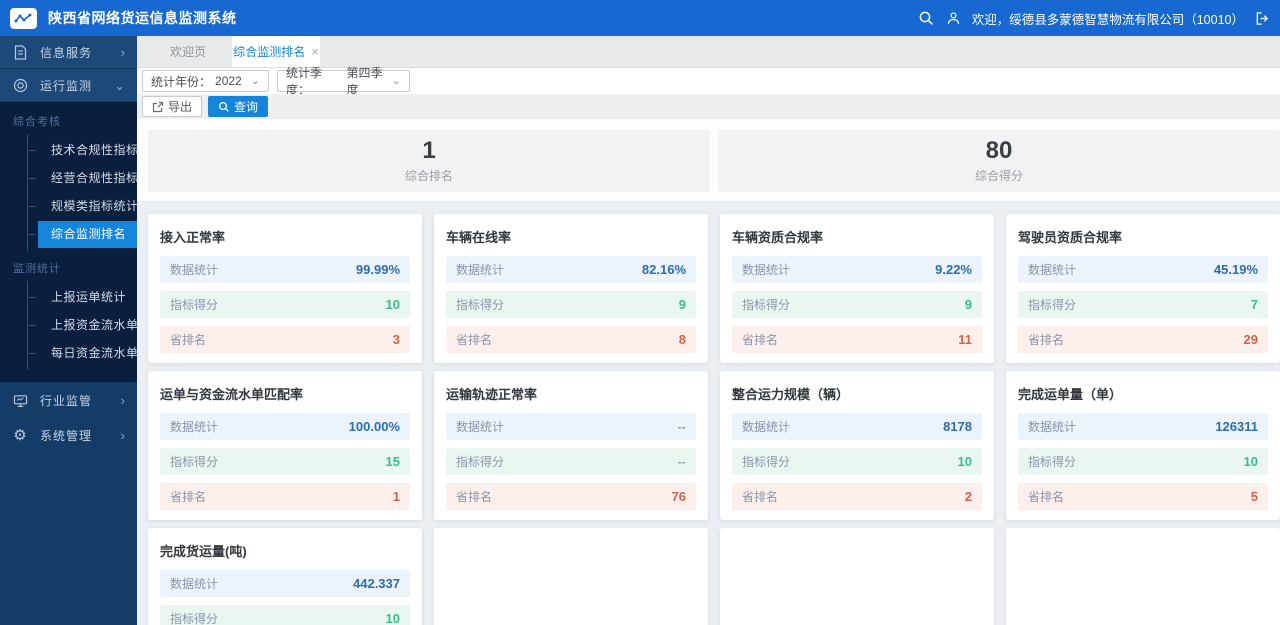 Image resolution: width=1280 pixels, height=625 pixels. I want to click on summary-card-score: 80 综合得分, so click(999, 161).